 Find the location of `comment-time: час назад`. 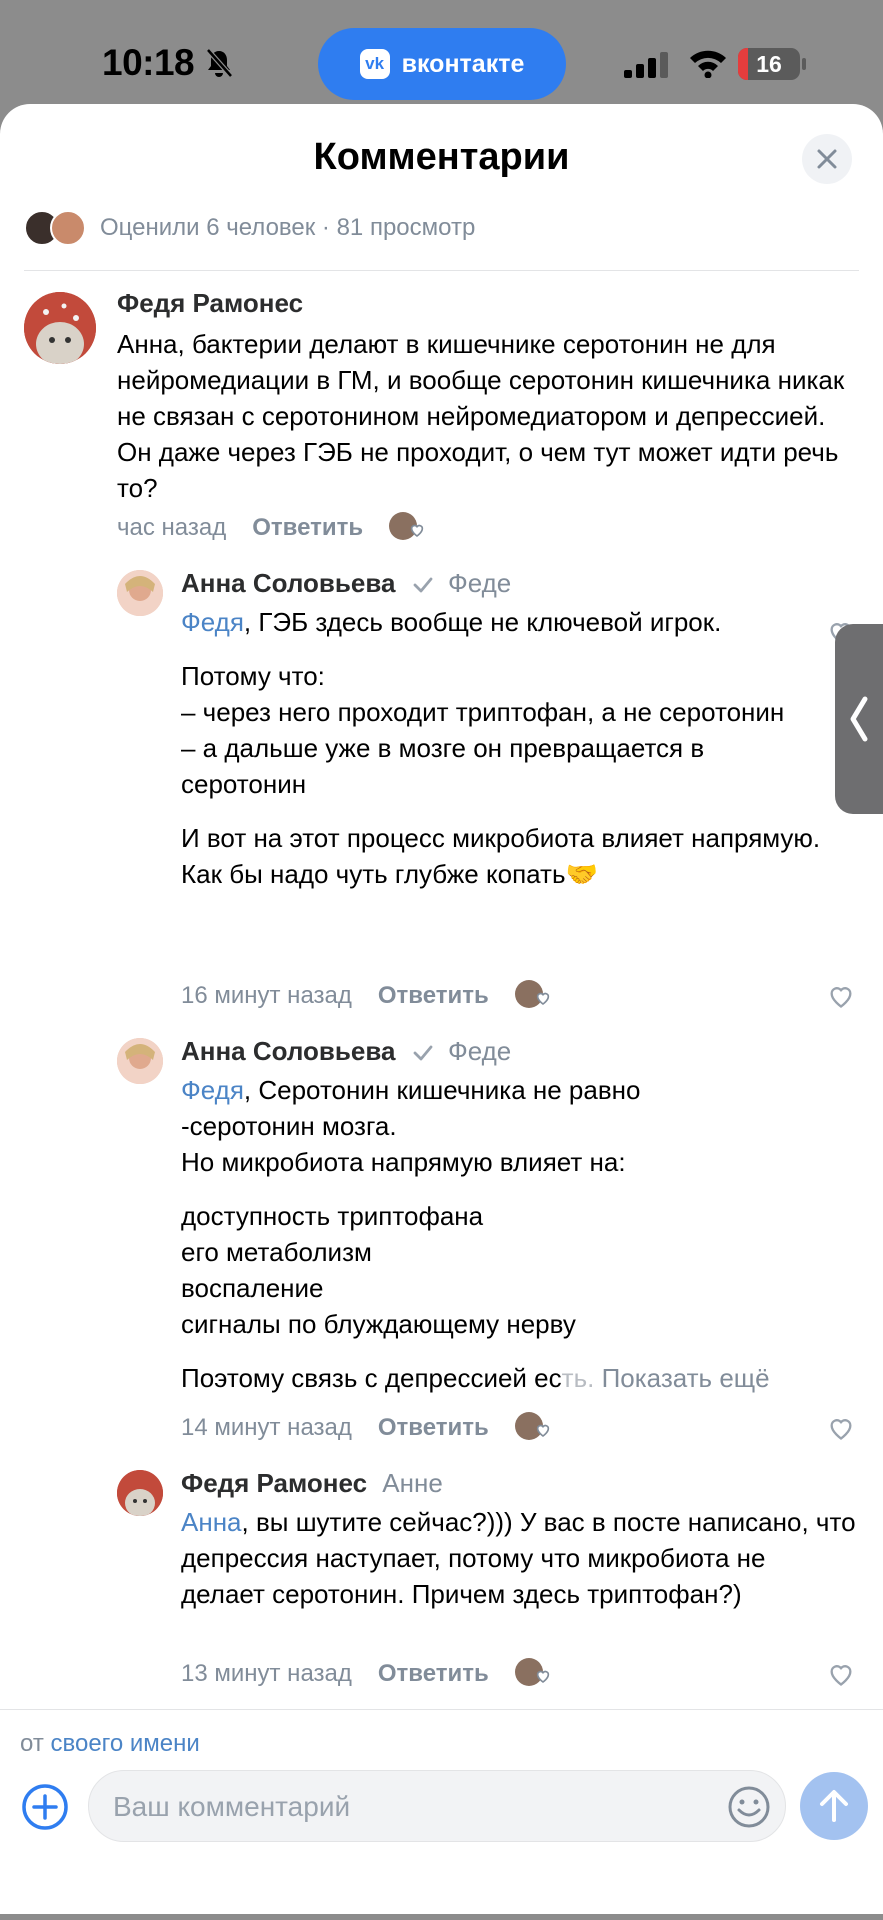

comment-time: час назад is located at coordinates (172, 527).